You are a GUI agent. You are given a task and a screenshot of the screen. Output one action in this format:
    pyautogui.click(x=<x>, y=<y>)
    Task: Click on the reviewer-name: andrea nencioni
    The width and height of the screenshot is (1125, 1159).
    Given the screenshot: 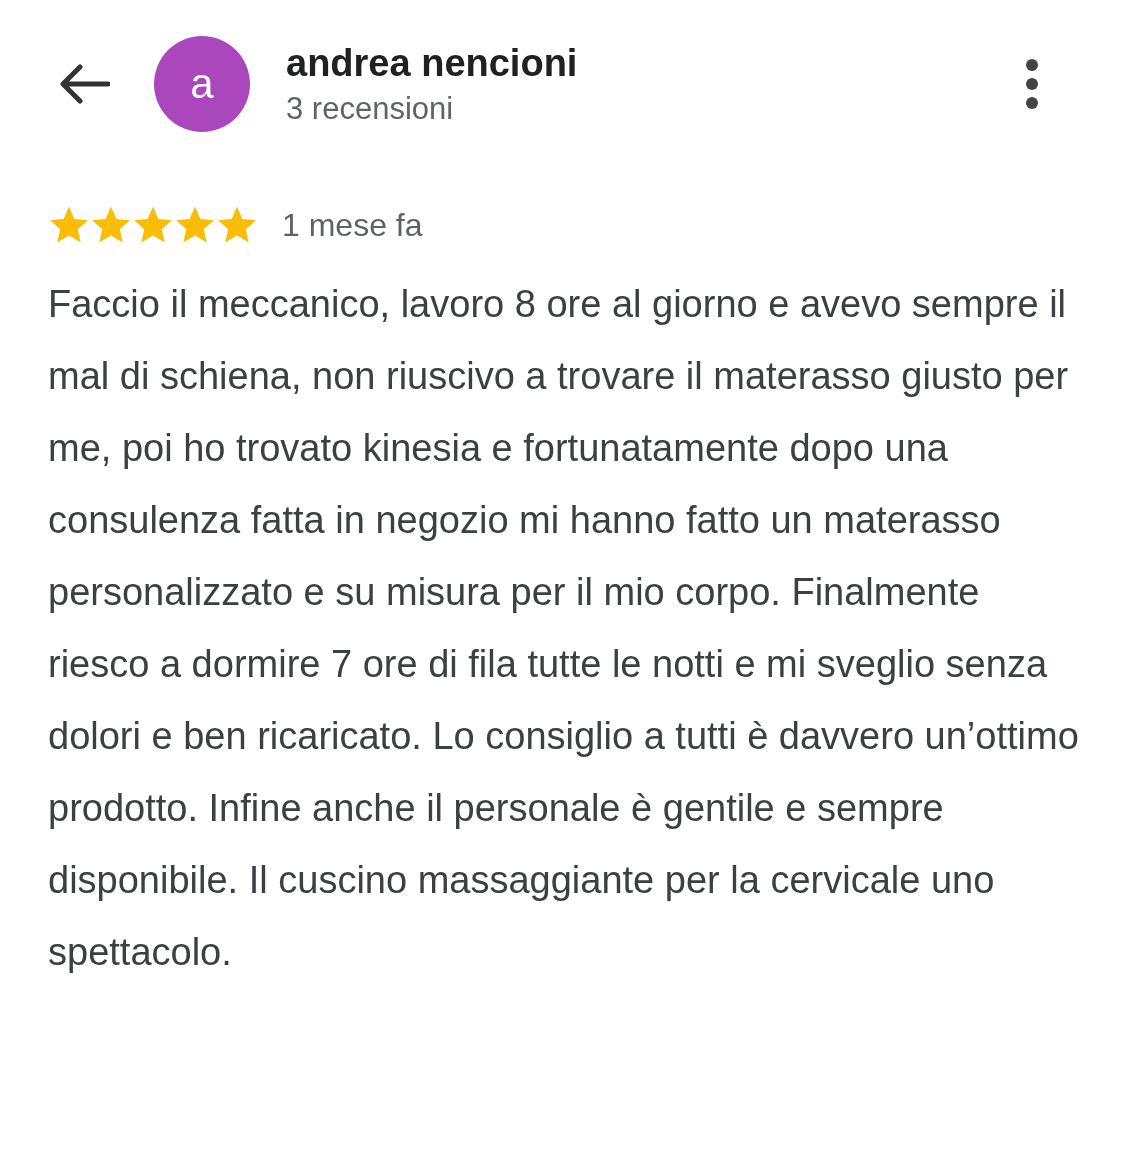 What is the action you would take?
    pyautogui.click(x=432, y=63)
    